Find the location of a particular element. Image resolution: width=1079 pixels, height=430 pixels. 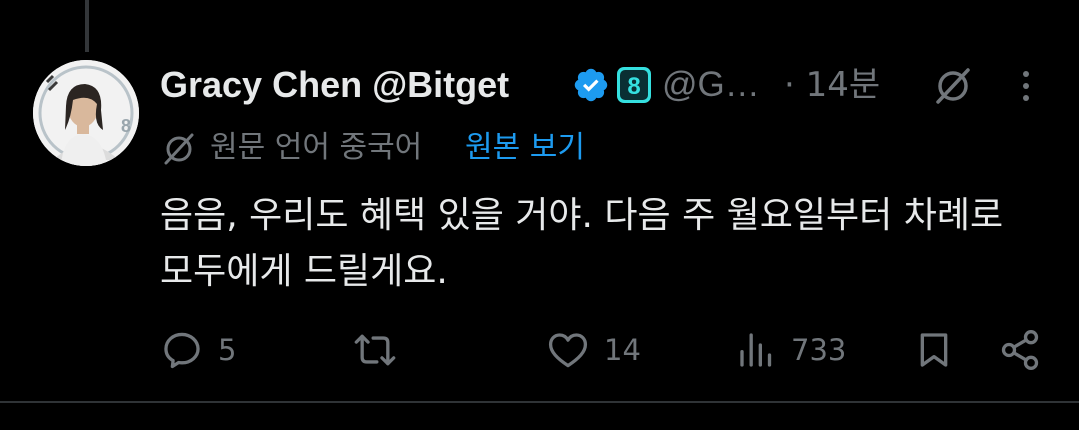

bitget-affiliate-icon: 8 is located at coordinates (634, 85).